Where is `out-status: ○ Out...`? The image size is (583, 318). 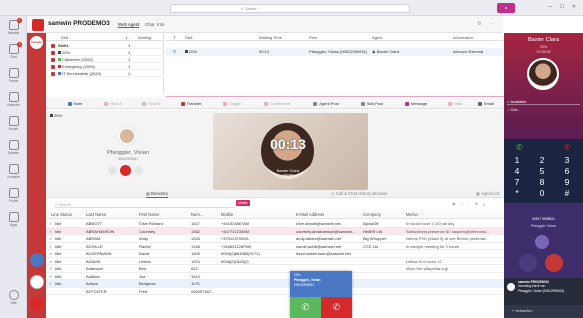
out-status: ○ Out... is located at coordinates (513, 109).